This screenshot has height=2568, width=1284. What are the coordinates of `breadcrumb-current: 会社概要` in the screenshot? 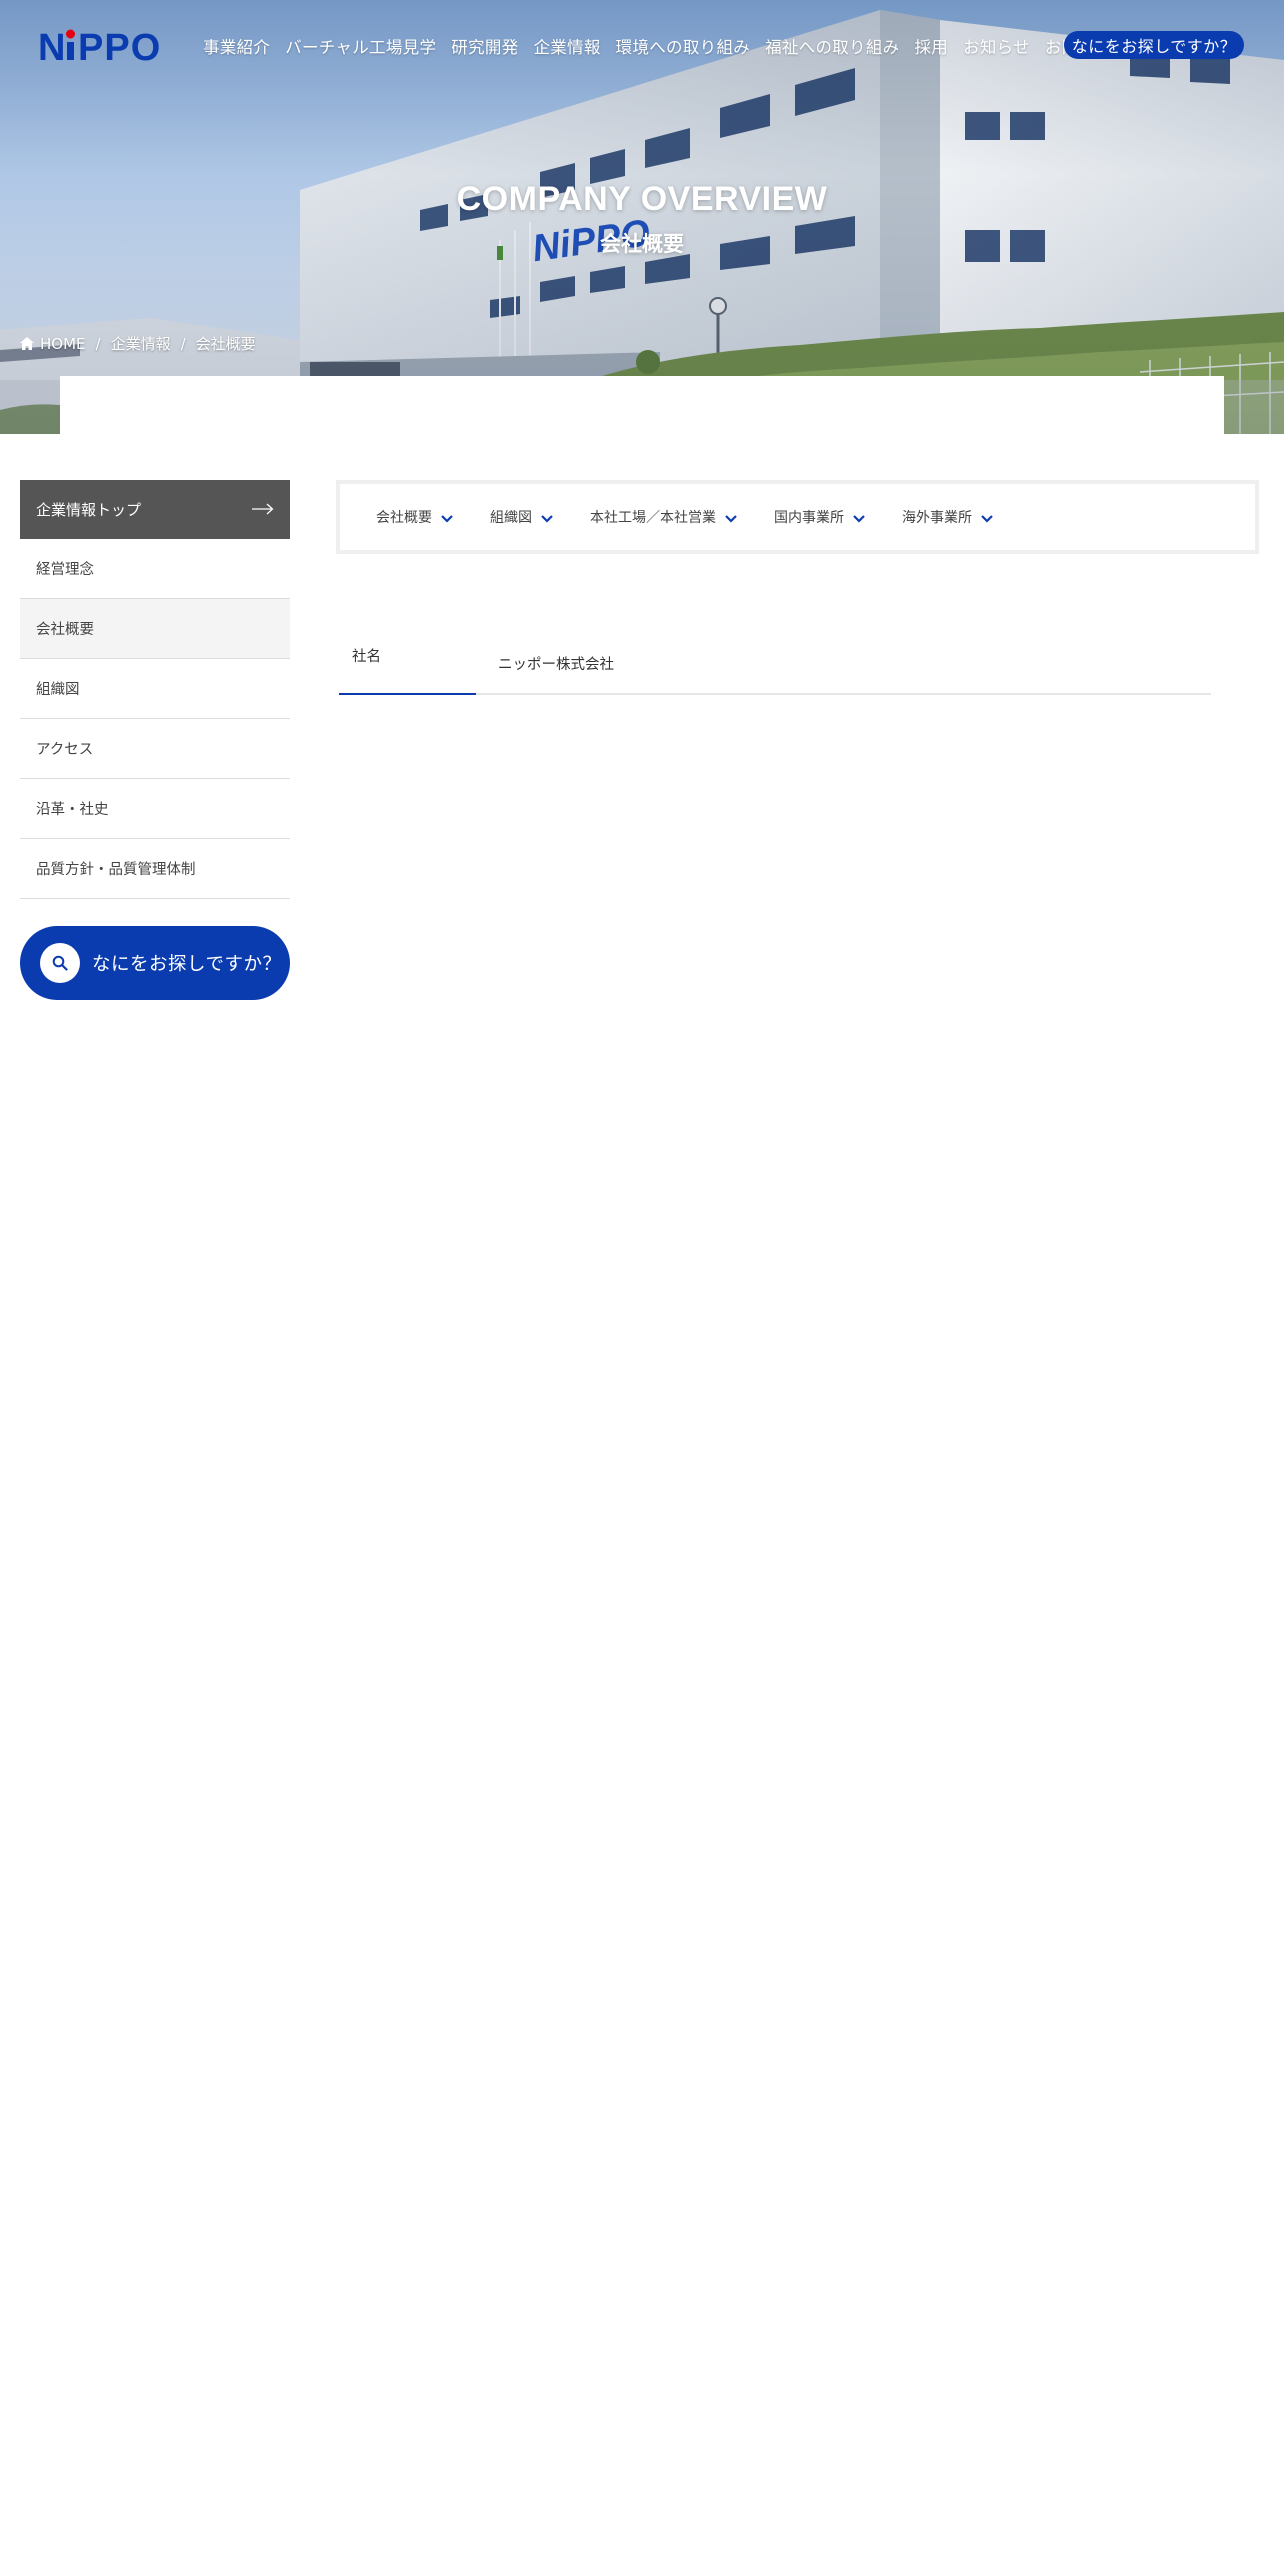 It's located at (225, 344).